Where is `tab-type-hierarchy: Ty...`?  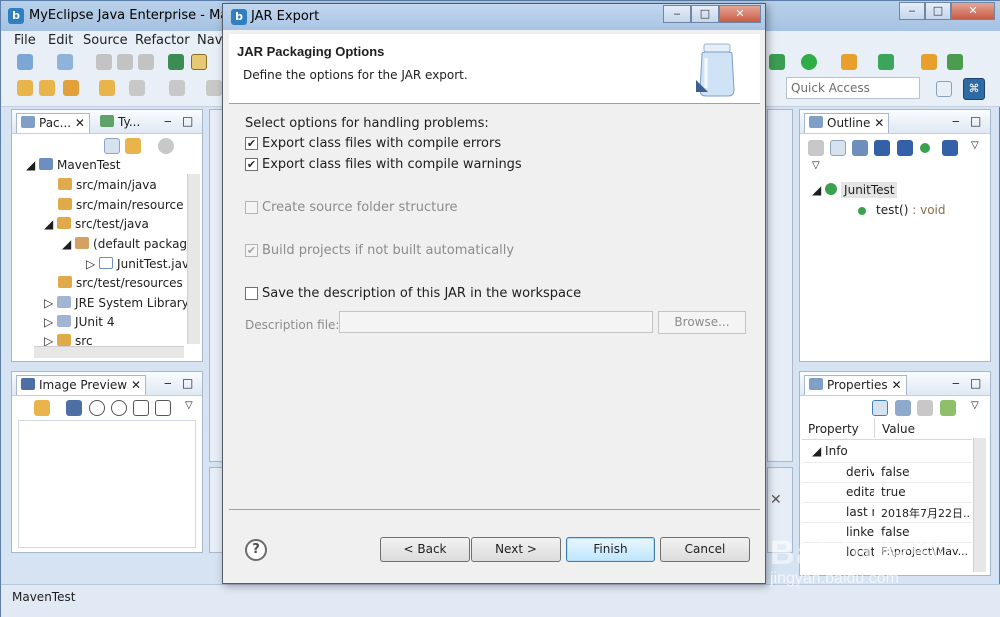 tab-type-hierarchy: Ty... is located at coordinates (120, 123).